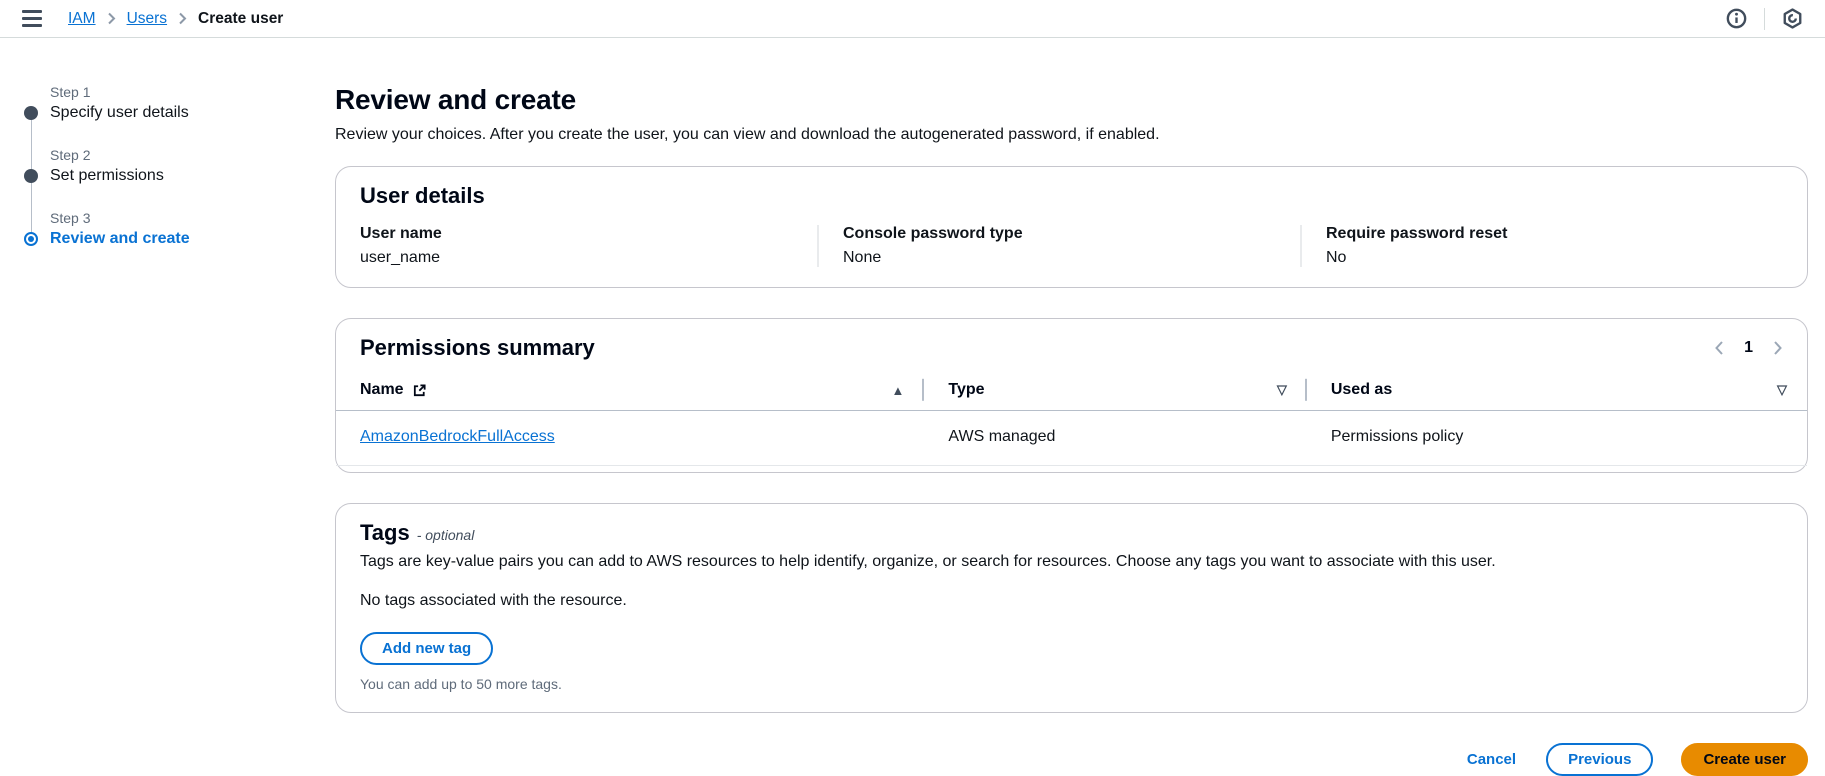  Describe the element at coordinates (382, 389) in the screenshot. I see `column-label: Name` at that location.